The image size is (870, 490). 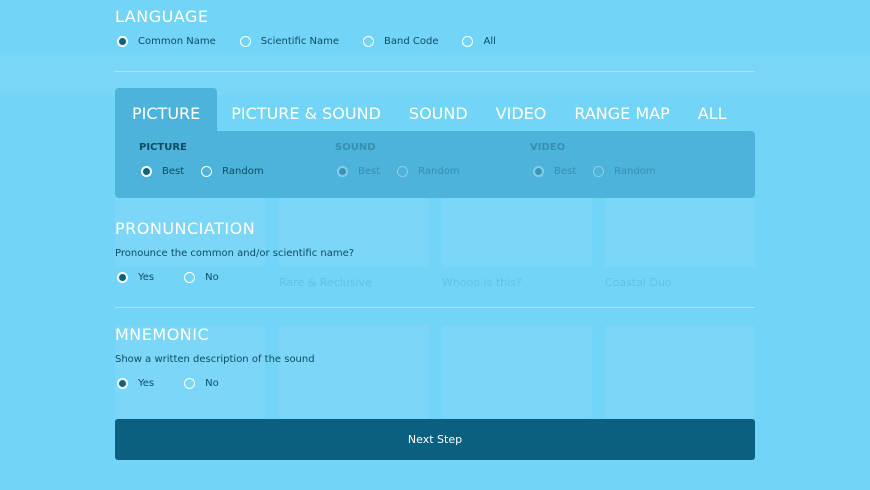 What do you see at coordinates (163, 147) in the screenshot?
I see `picture-column-title: PICTURE` at bounding box center [163, 147].